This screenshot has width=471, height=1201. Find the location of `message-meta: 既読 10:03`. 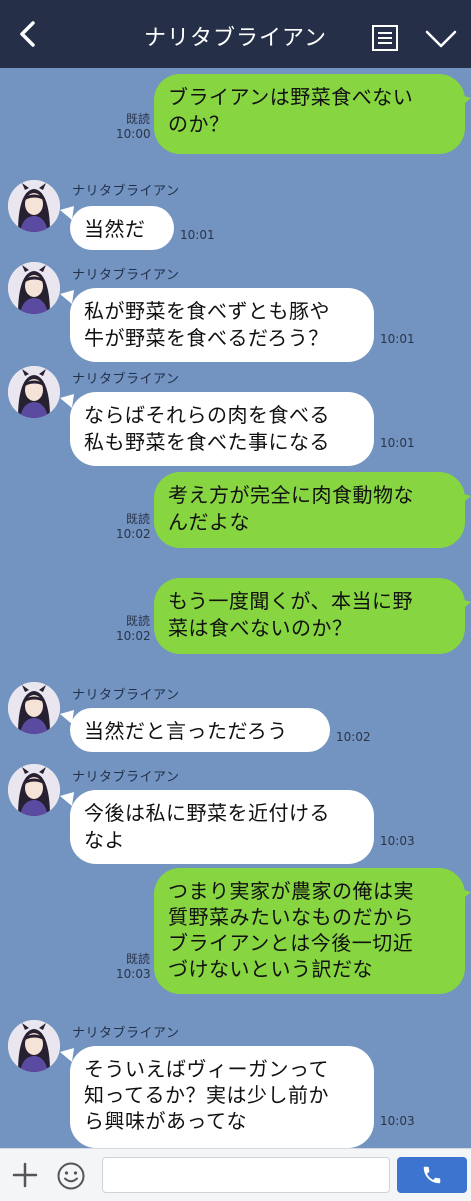

message-meta: 既読 10:03 is located at coordinates (133, 967).